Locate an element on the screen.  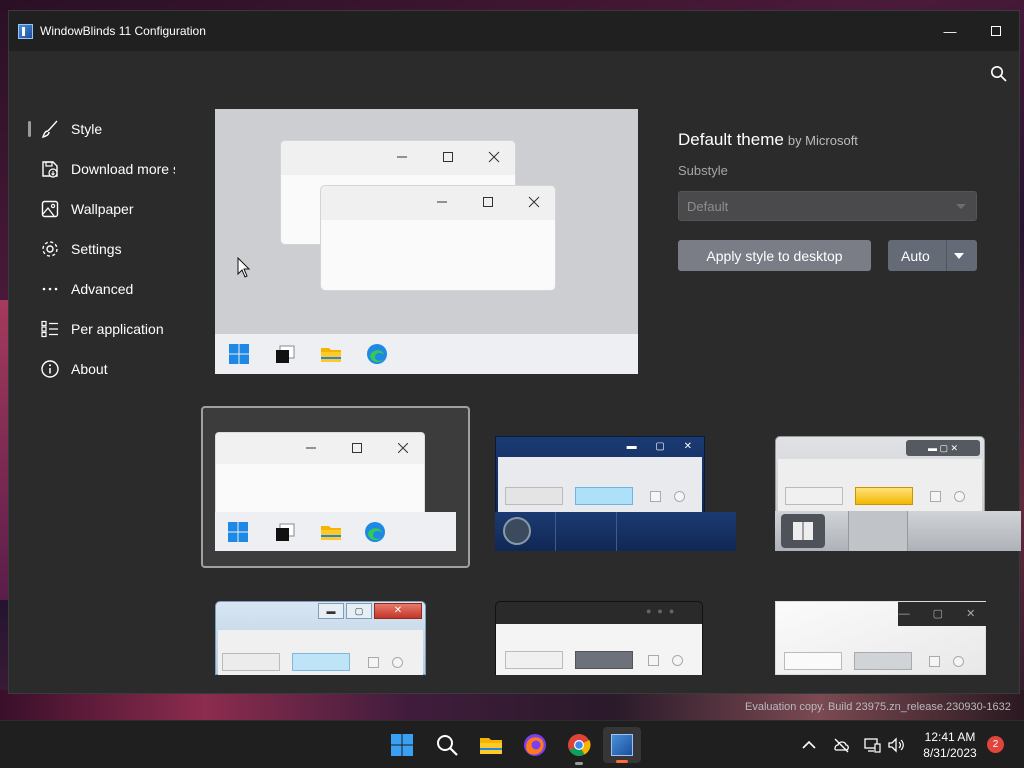
list-icon is located at coordinates (50, 329).